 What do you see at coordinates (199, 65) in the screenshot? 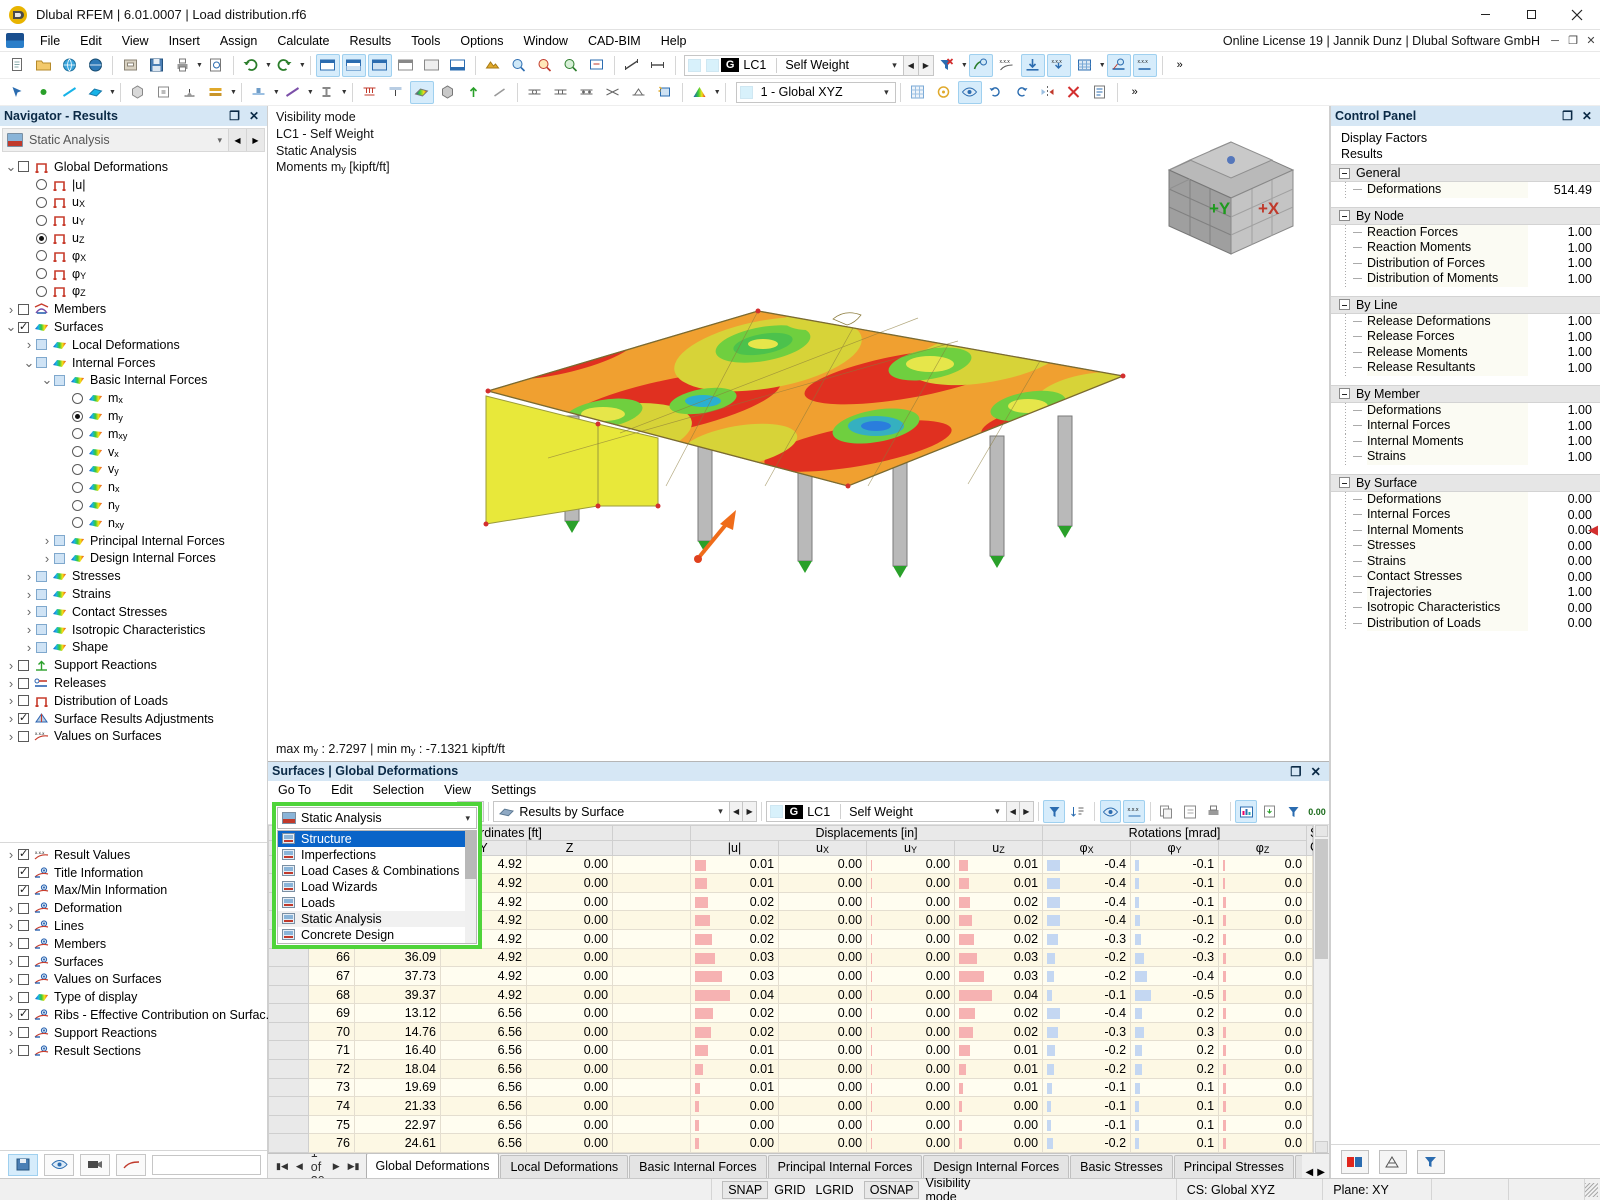
I see `print-dropdown-caret: ▼` at bounding box center [199, 65].